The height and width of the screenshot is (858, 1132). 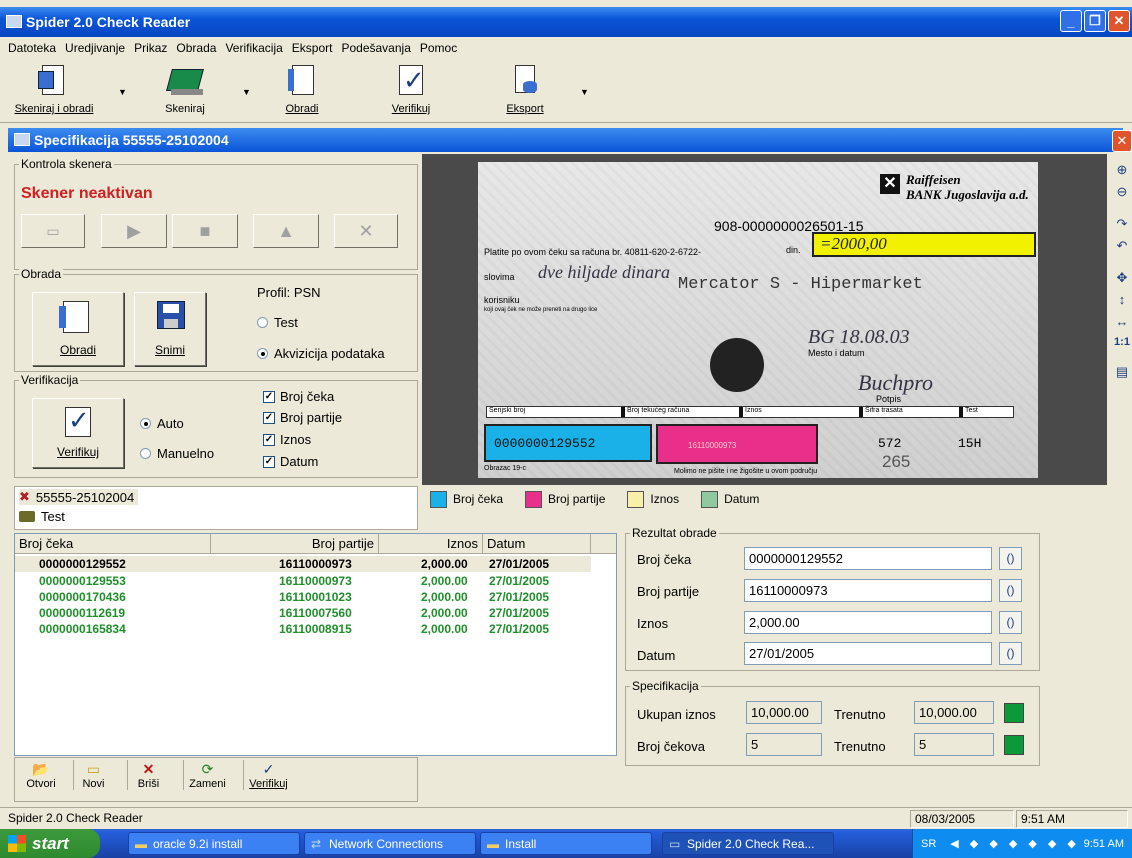 What do you see at coordinates (93, 775) in the screenshot?
I see `new-button: ▭ Novi` at bounding box center [93, 775].